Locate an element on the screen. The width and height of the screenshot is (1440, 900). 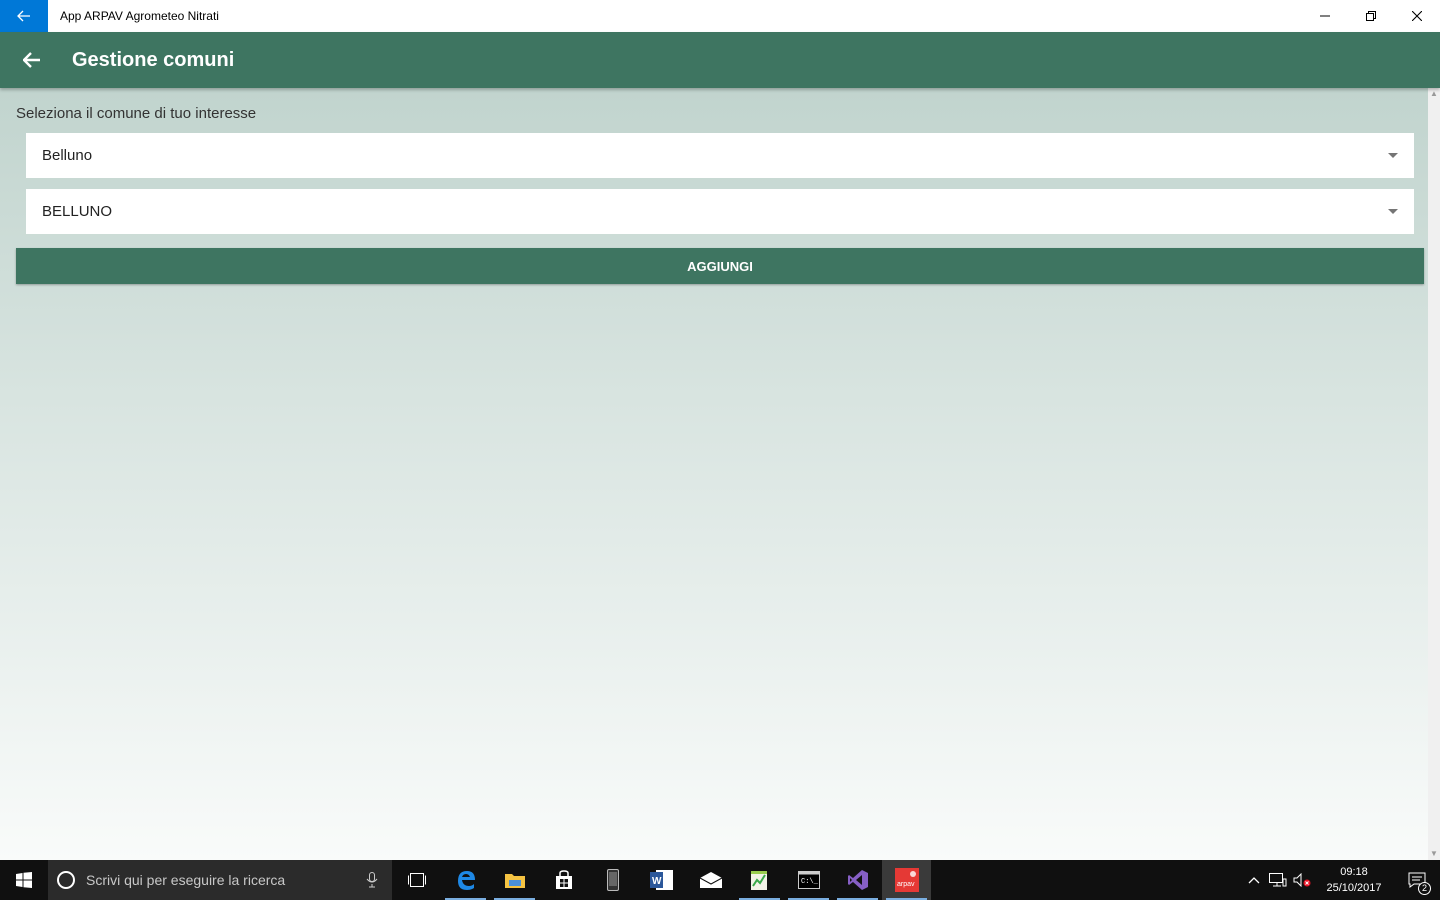
volume-muted-icon is located at coordinates (1302, 880).